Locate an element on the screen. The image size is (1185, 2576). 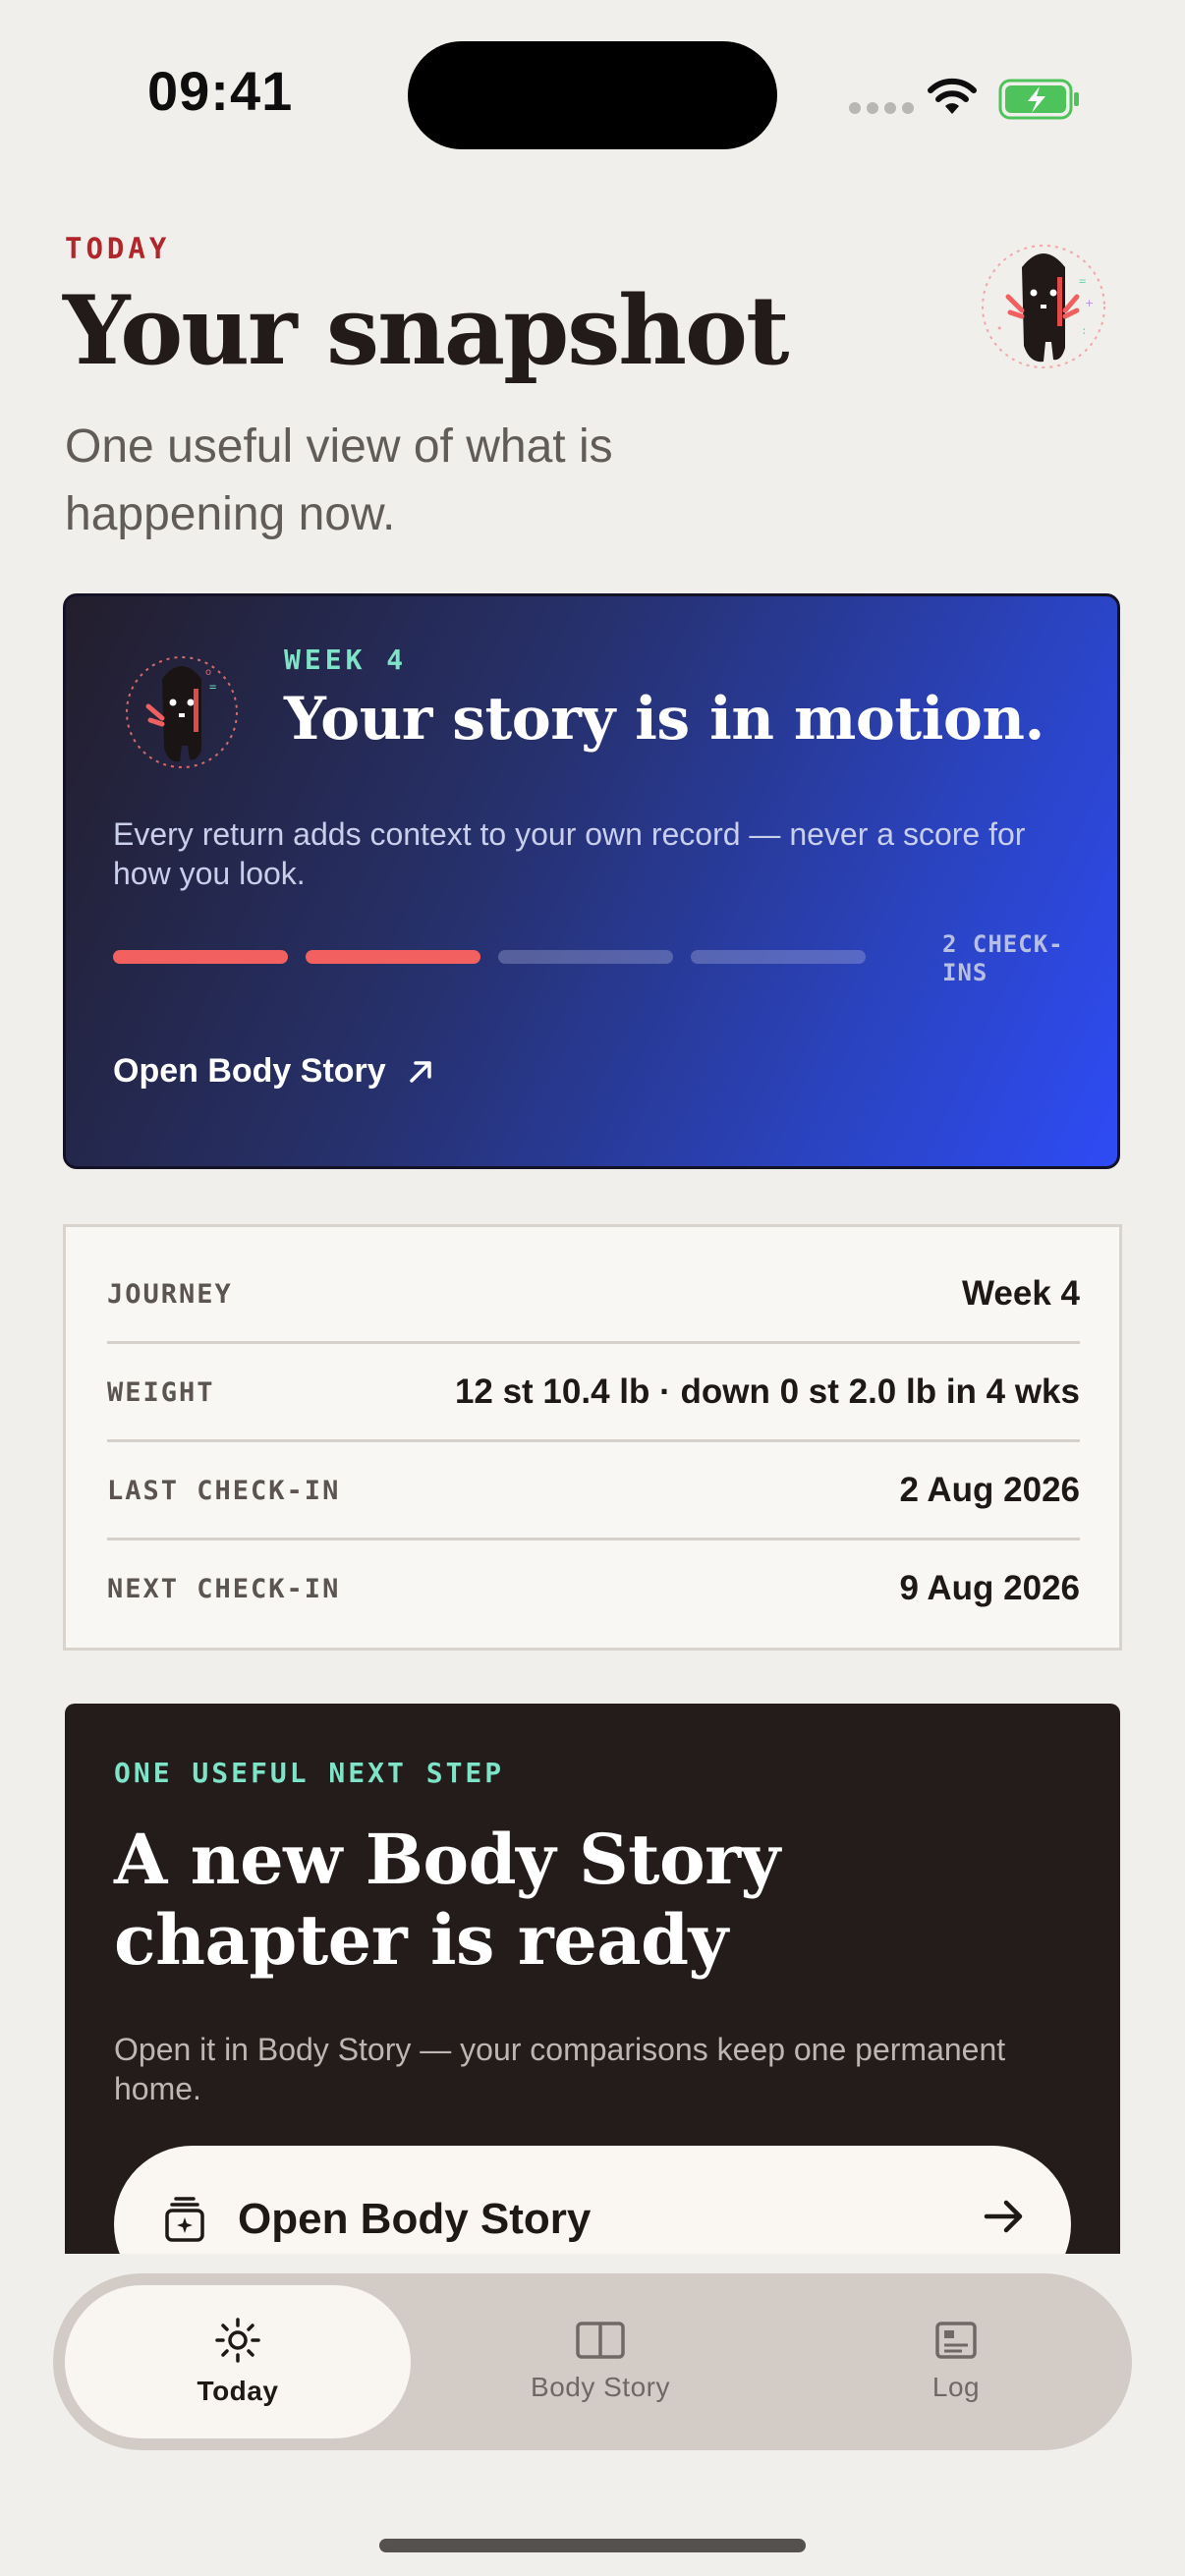
tab-bar: Today Body Story Log is located at coordinates (592, 2361).